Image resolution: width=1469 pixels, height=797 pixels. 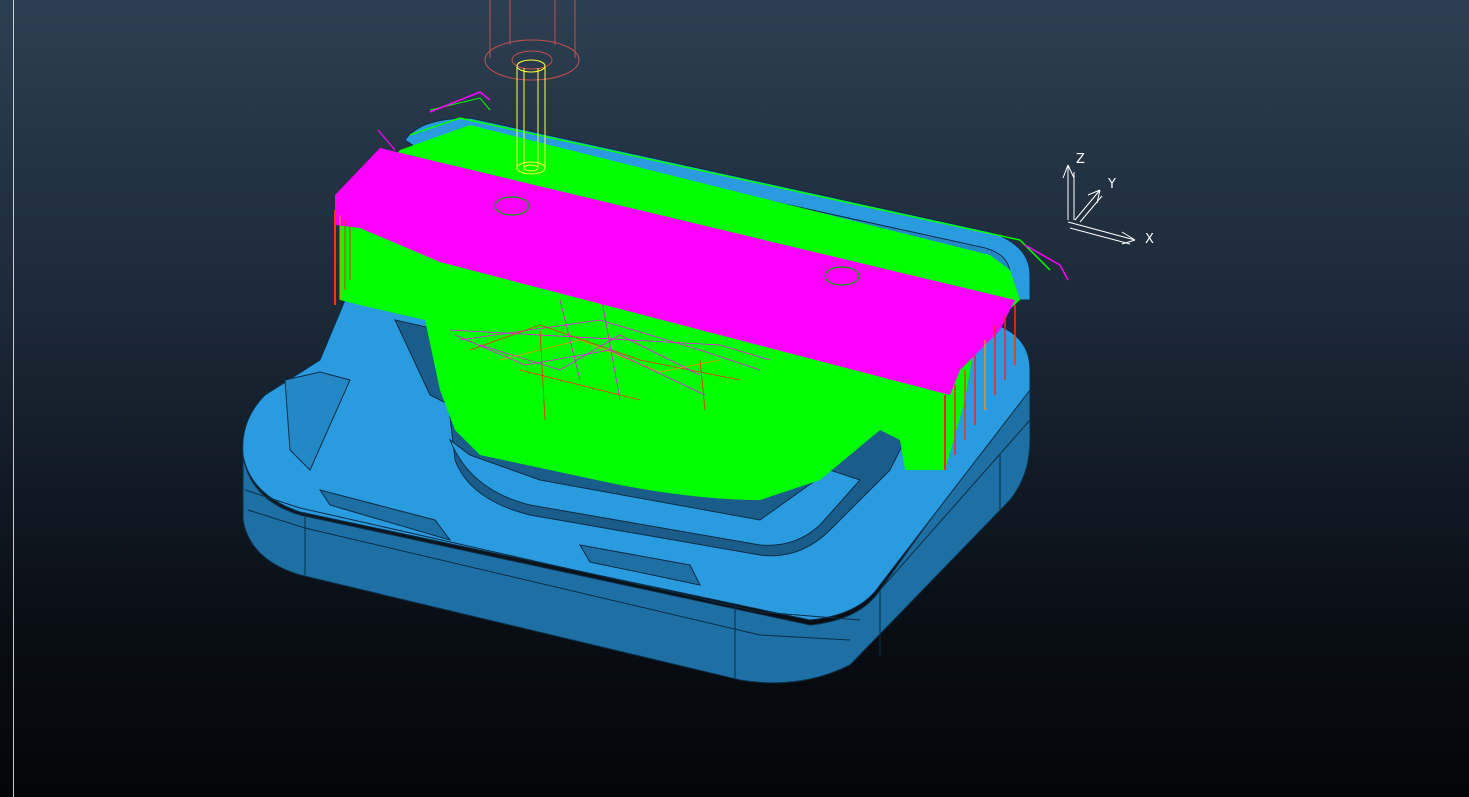 I want to click on z-axis-arrow, so click(x=1068, y=192).